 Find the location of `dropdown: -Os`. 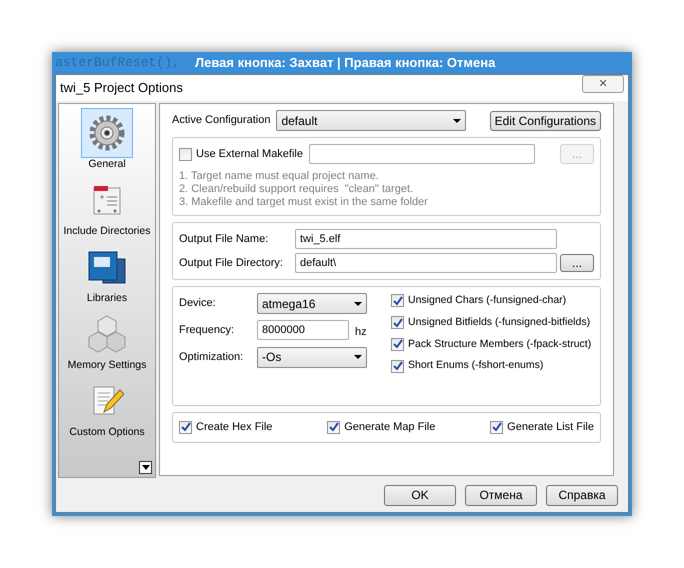

dropdown: -Os is located at coordinates (312, 357).